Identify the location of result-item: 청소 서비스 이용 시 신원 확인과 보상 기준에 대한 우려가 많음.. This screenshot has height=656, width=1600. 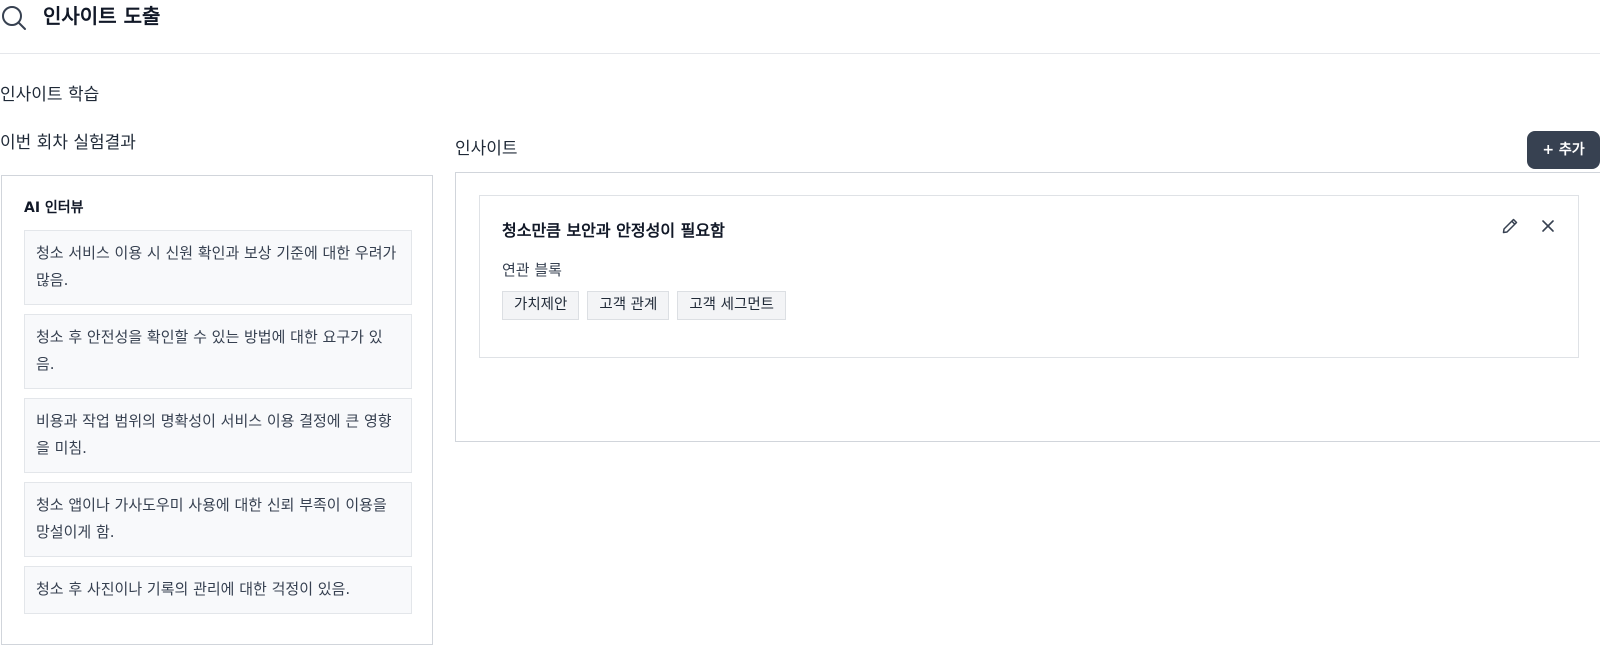
(218, 267).